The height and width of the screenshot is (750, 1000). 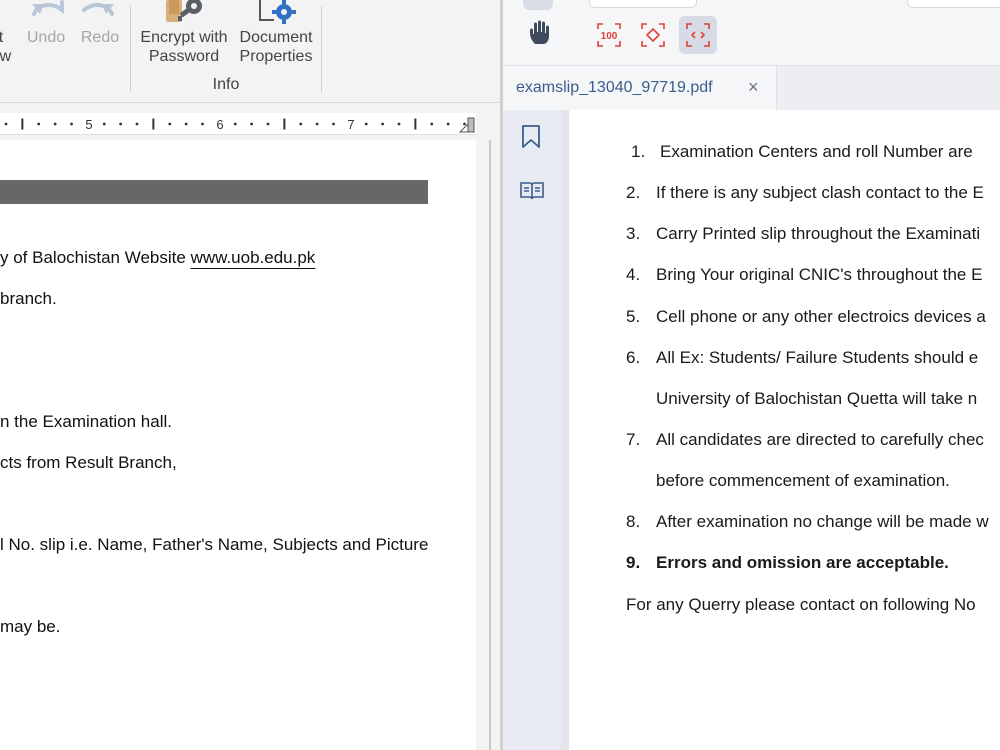 What do you see at coordinates (226, 84) in the screenshot?
I see `ribbon-group-info-label: Info` at bounding box center [226, 84].